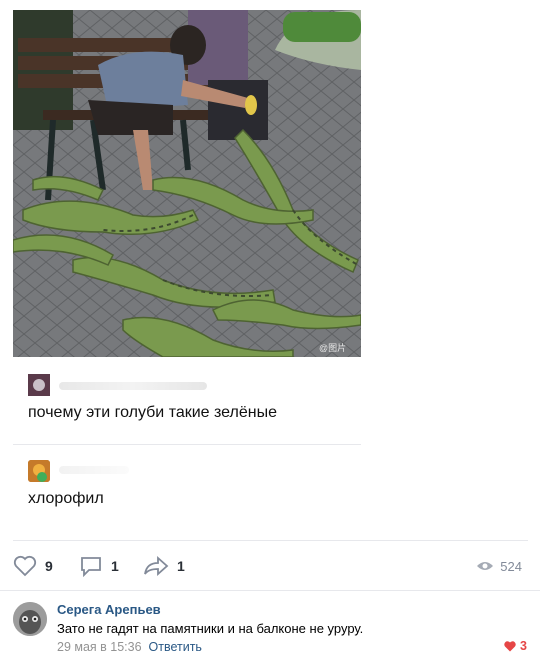  What do you see at coordinates (66, 498) in the screenshot?
I see `comment-text: хлорофил` at bounding box center [66, 498].